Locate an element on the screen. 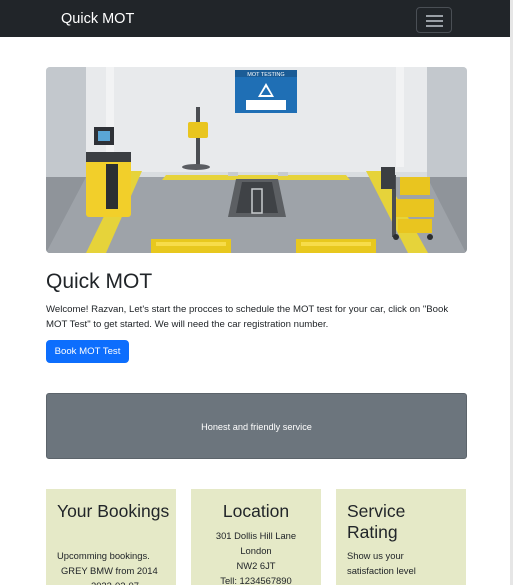 The image size is (513, 585). service-rating-title: Service Rating is located at coordinates (376, 521).